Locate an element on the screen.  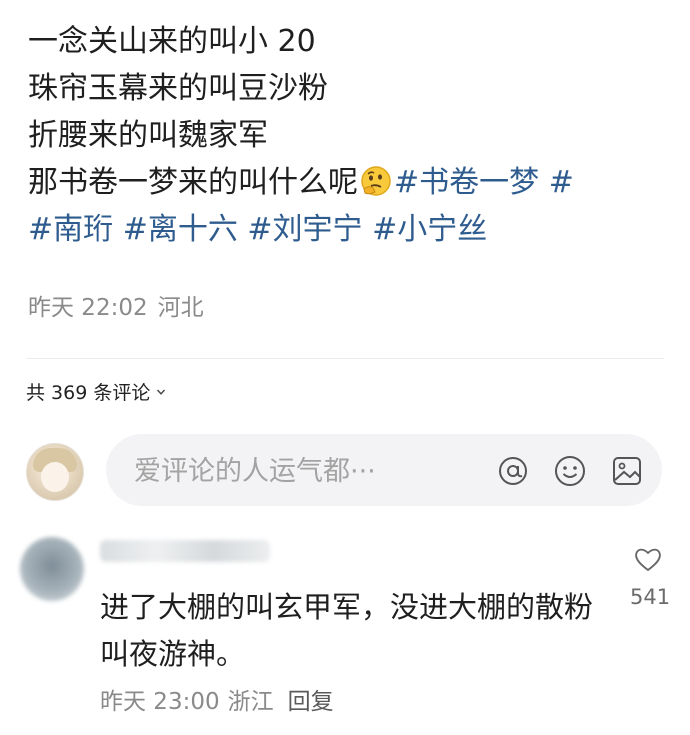
post-meta: 昨天 22:02 河北 is located at coordinates (116, 305).